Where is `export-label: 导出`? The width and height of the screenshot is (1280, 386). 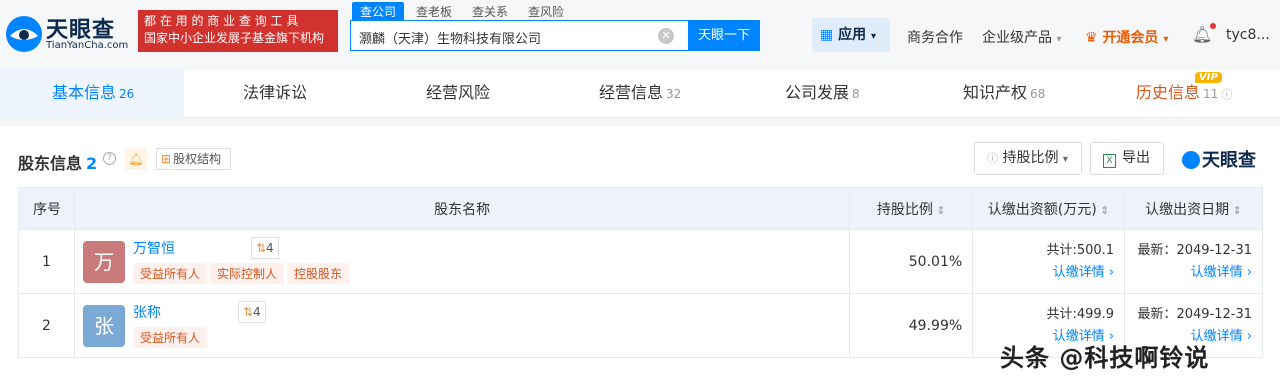
export-label: 导出 is located at coordinates (1136, 158).